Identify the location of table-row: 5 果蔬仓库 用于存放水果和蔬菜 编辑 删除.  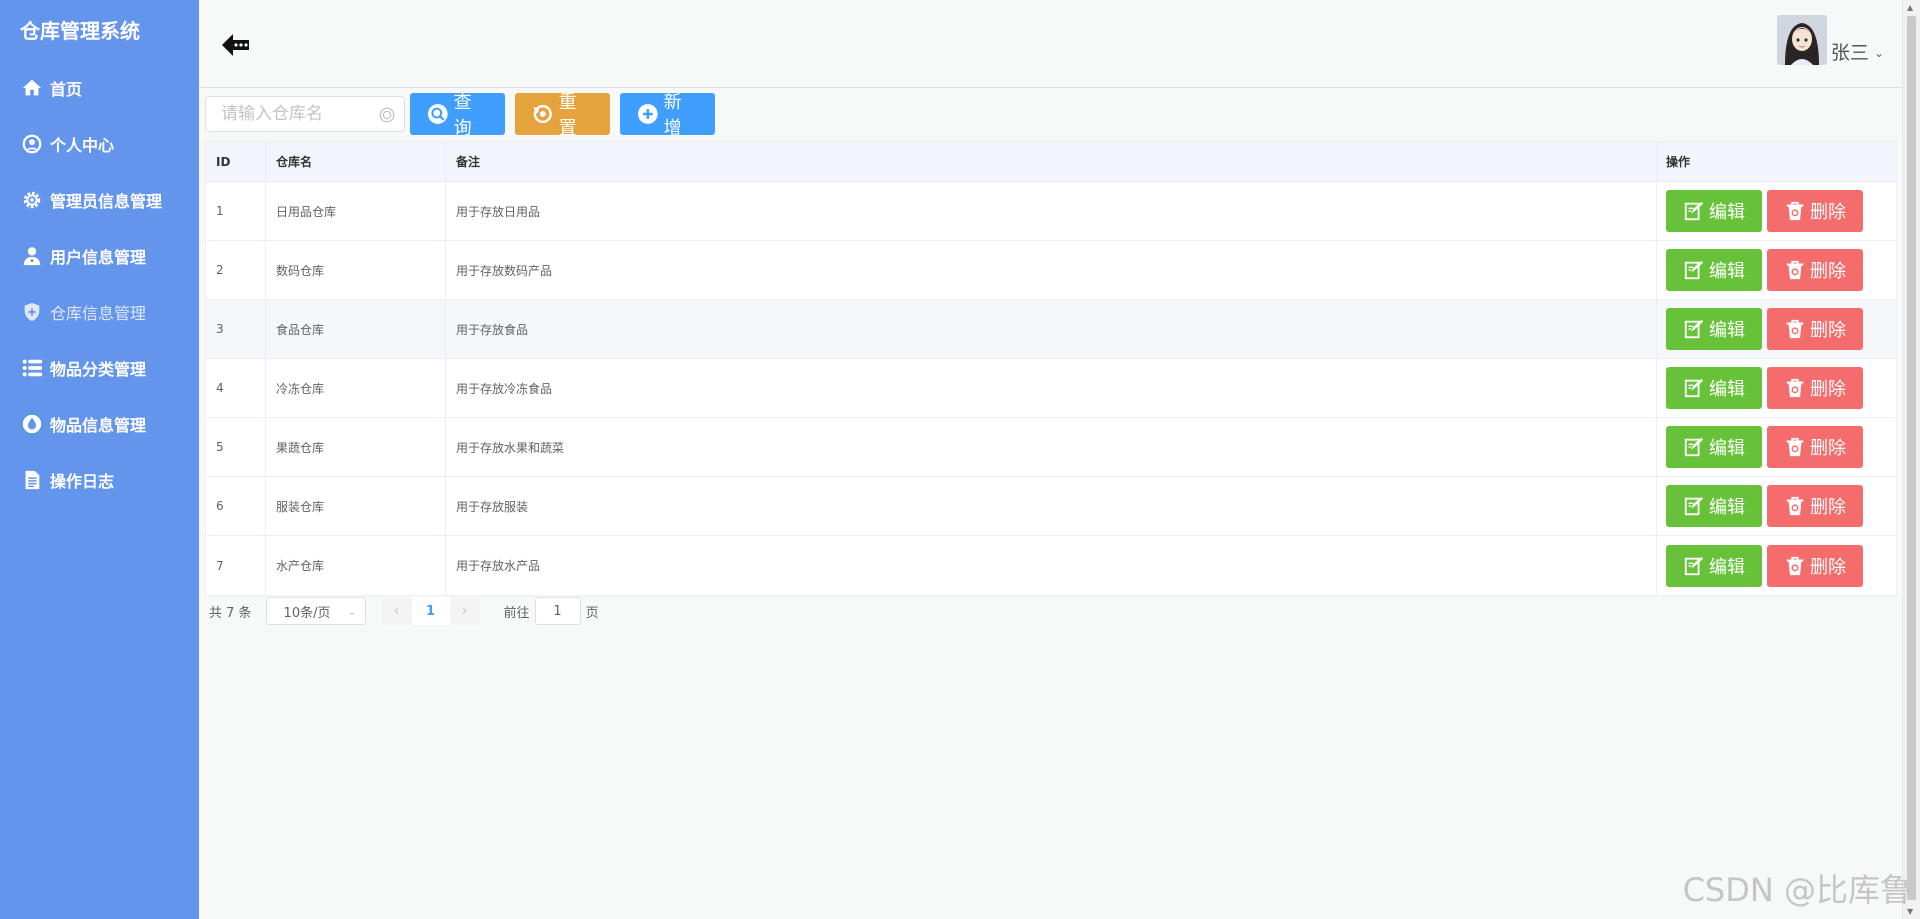
(1051, 447).